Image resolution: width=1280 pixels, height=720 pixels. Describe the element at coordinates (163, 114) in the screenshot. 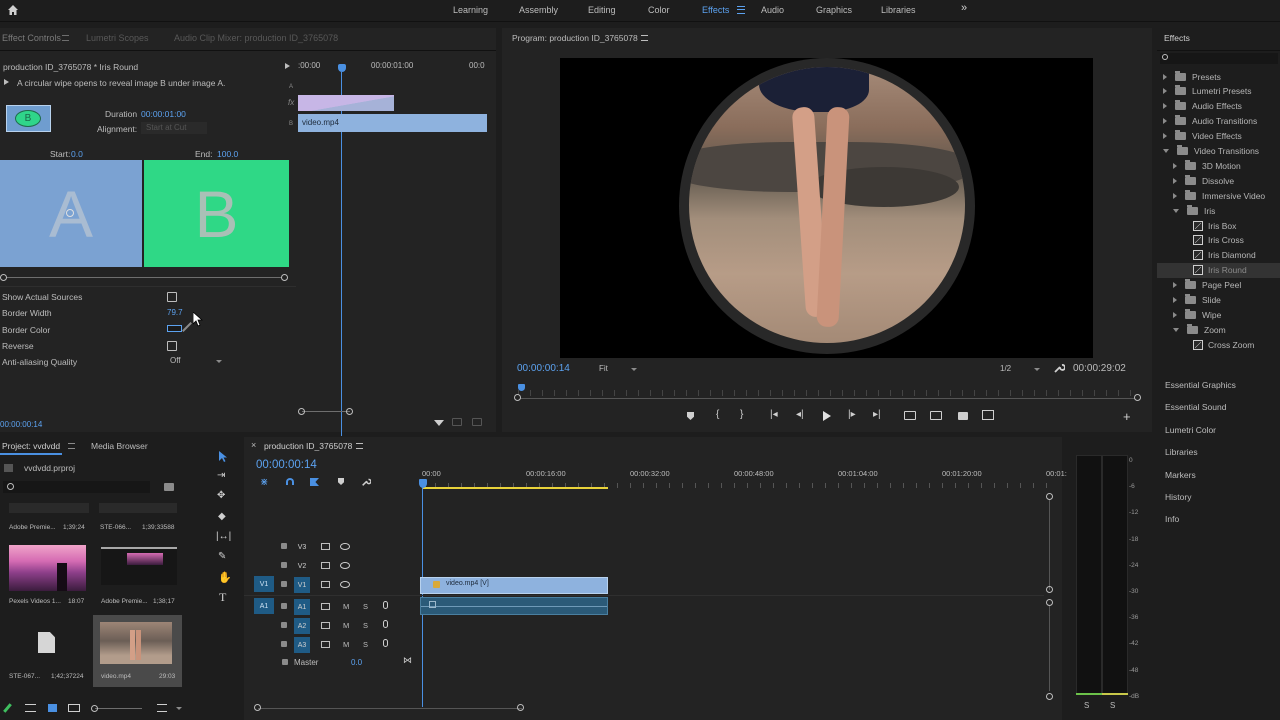

I see `duration-value: 00:00:01:00` at that location.